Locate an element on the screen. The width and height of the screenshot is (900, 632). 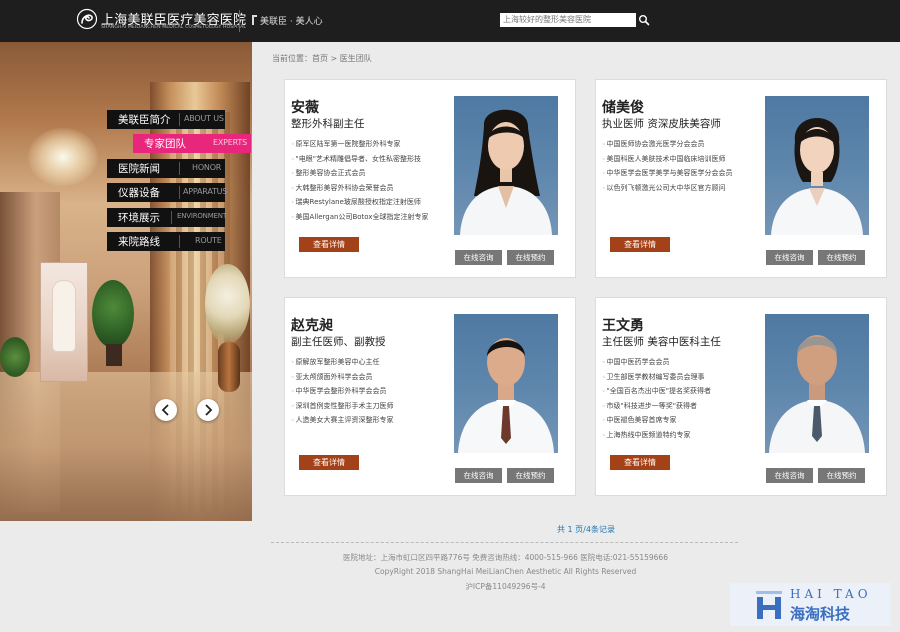
chevron-right-icon is located at coordinates (209, 410).